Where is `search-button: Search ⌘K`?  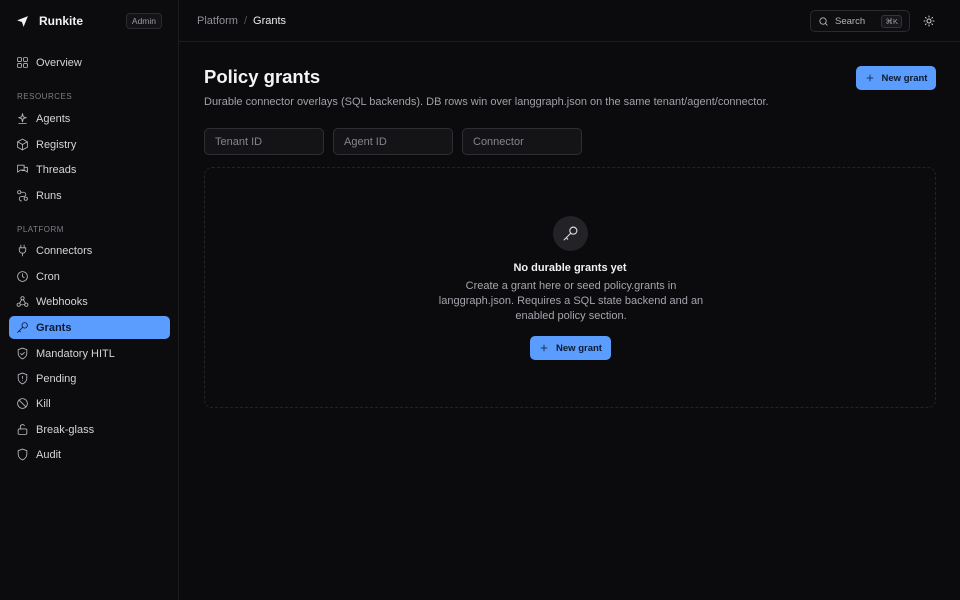
search-button: Search ⌘K is located at coordinates (860, 21).